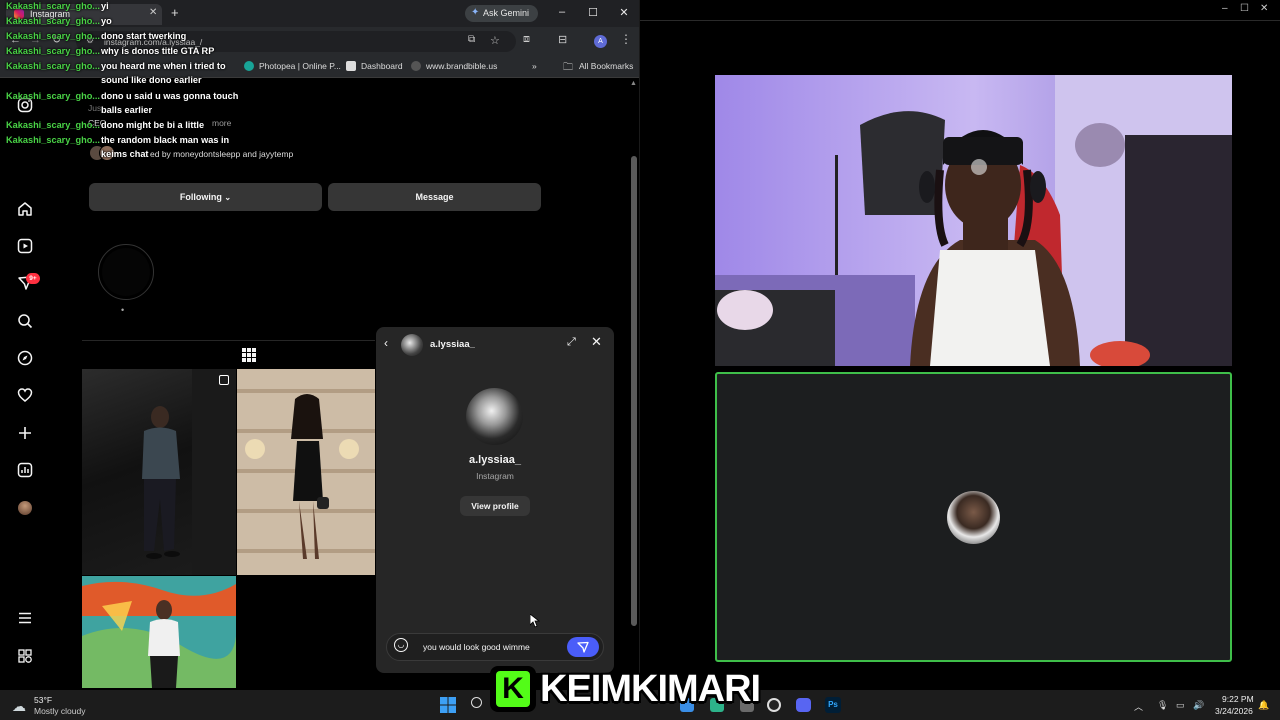 This screenshot has width=1280, height=720. I want to click on explore-icon, so click(25, 358).